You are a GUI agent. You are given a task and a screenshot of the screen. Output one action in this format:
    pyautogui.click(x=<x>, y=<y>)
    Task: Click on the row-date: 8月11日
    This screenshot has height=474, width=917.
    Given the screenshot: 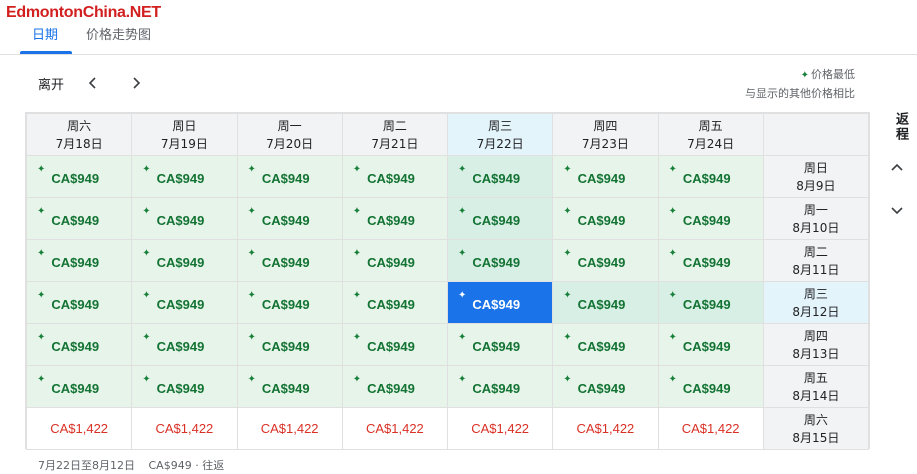 What is the action you would take?
    pyautogui.click(x=816, y=269)
    